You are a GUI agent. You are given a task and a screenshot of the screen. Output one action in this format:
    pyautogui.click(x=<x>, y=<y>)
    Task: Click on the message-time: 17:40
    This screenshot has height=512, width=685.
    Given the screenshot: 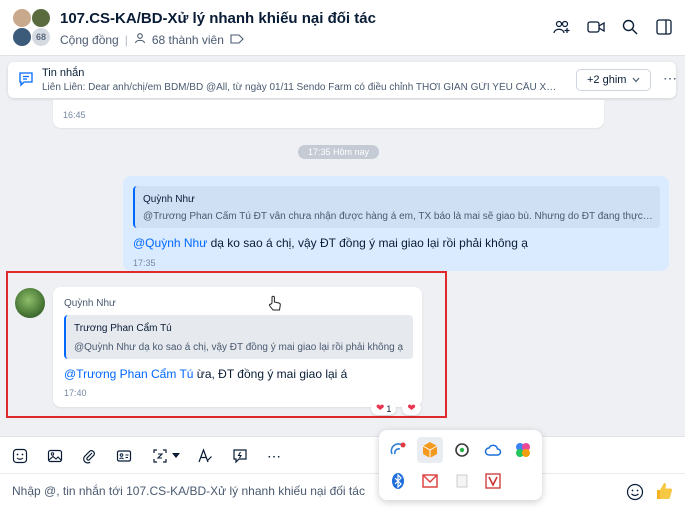 What is the action you would take?
    pyautogui.click(x=75, y=393)
    